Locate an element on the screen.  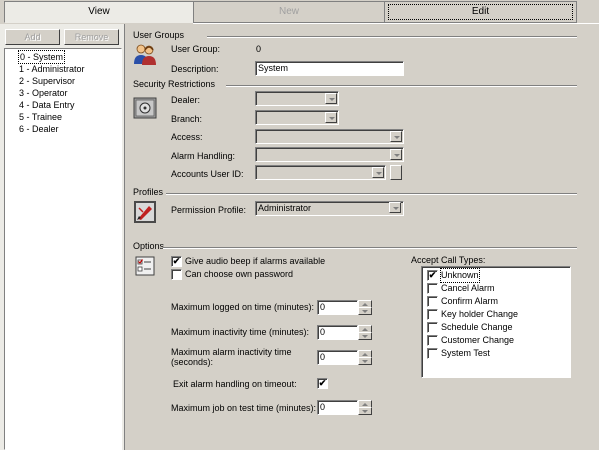
max-inactivity-spinner is located at coordinates (365, 332).